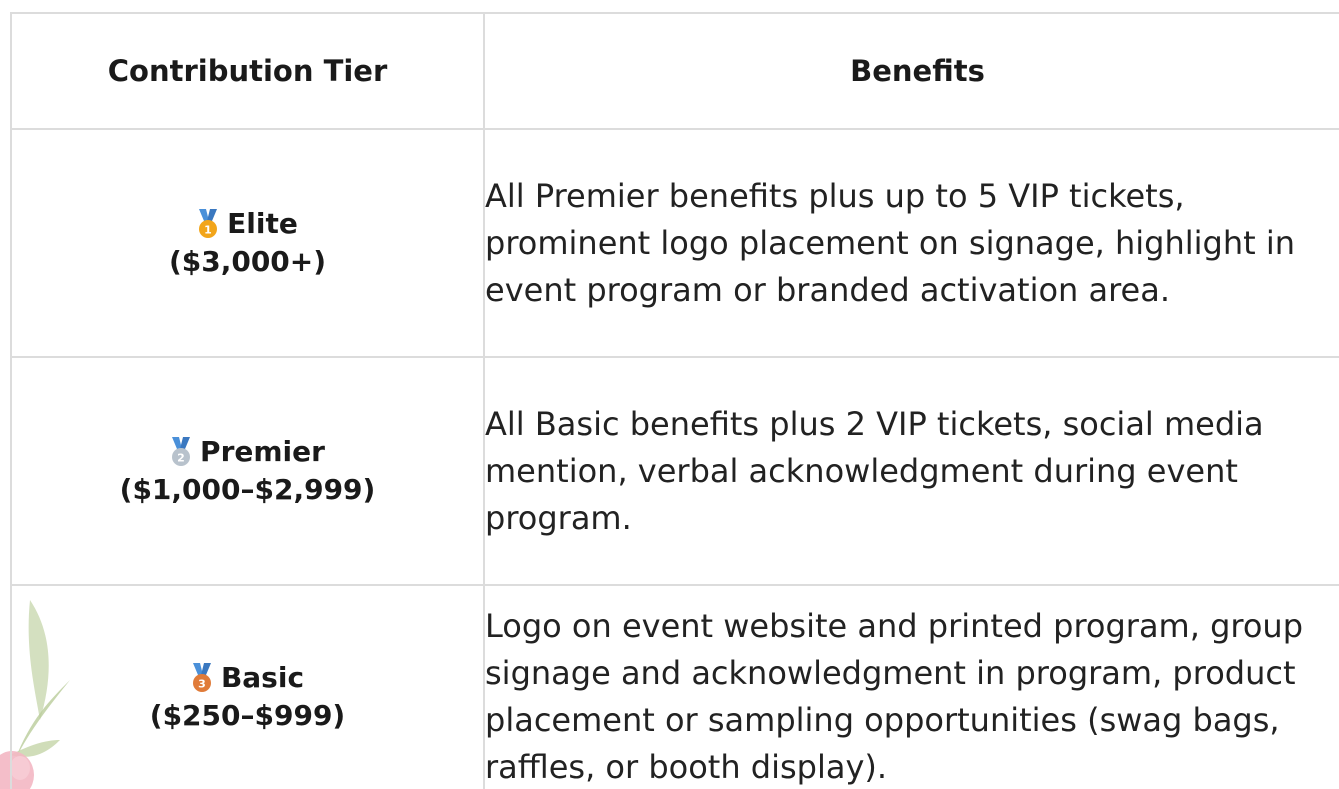 The width and height of the screenshot is (1339, 789). I want to click on tier-amount: ($3,000+), so click(247, 261).